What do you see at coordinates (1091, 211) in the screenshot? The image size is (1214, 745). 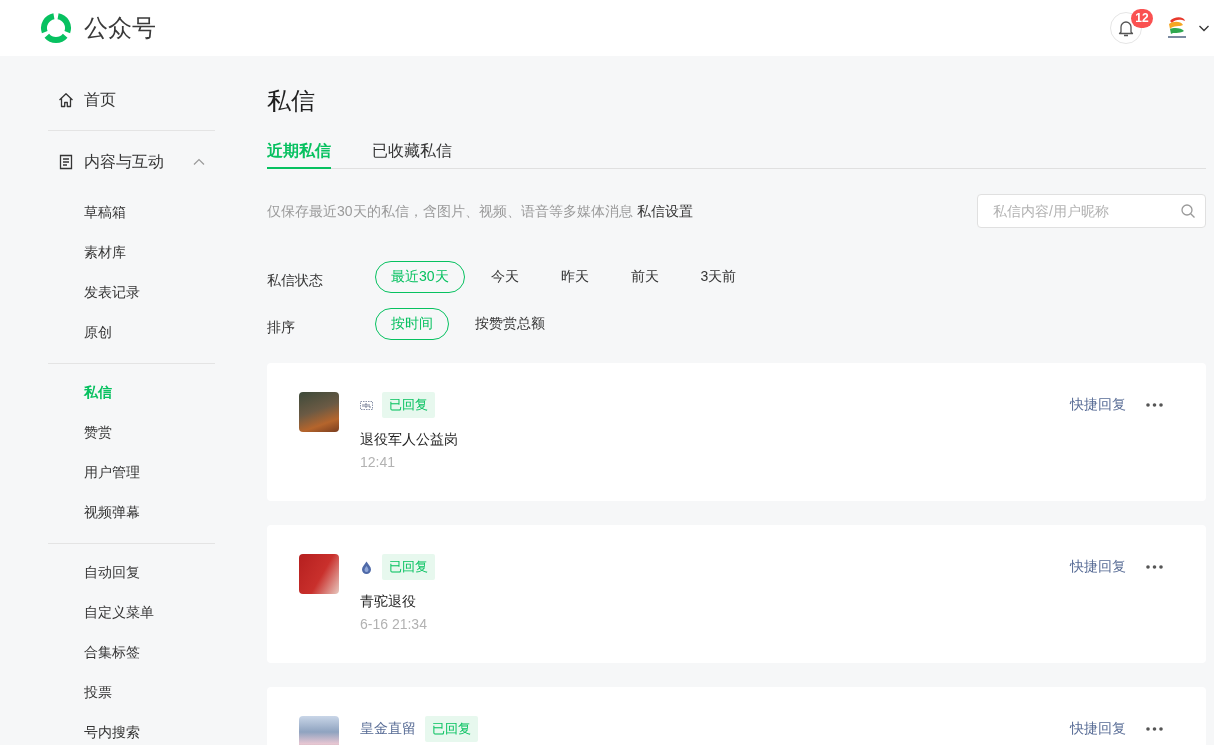 I see `search-field: 私信内容/用户昵称` at bounding box center [1091, 211].